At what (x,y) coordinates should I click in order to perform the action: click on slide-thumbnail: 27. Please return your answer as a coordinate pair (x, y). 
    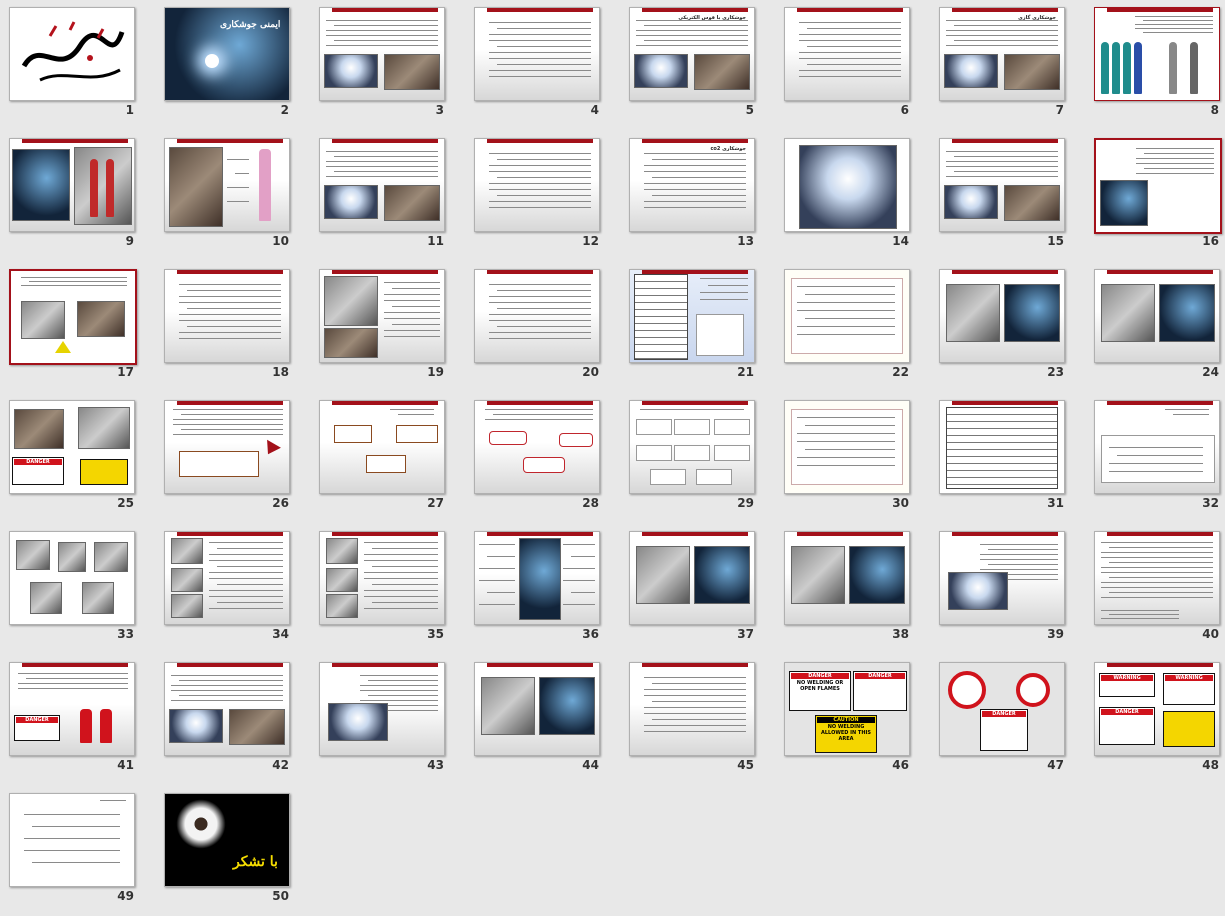
    Looking at the image, I should click on (387, 458).